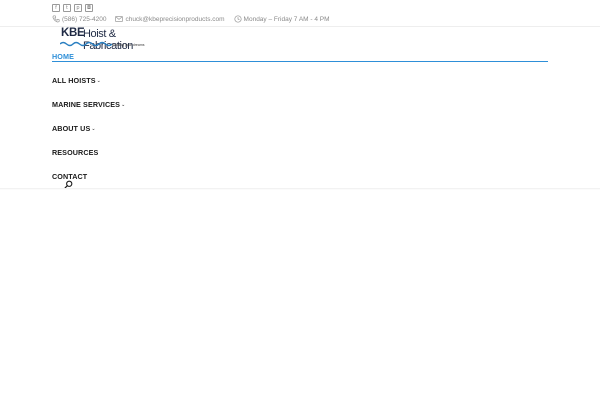 The width and height of the screenshot is (600, 400). What do you see at coordinates (67, 8) in the screenshot?
I see `twitter-icon: t` at bounding box center [67, 8].